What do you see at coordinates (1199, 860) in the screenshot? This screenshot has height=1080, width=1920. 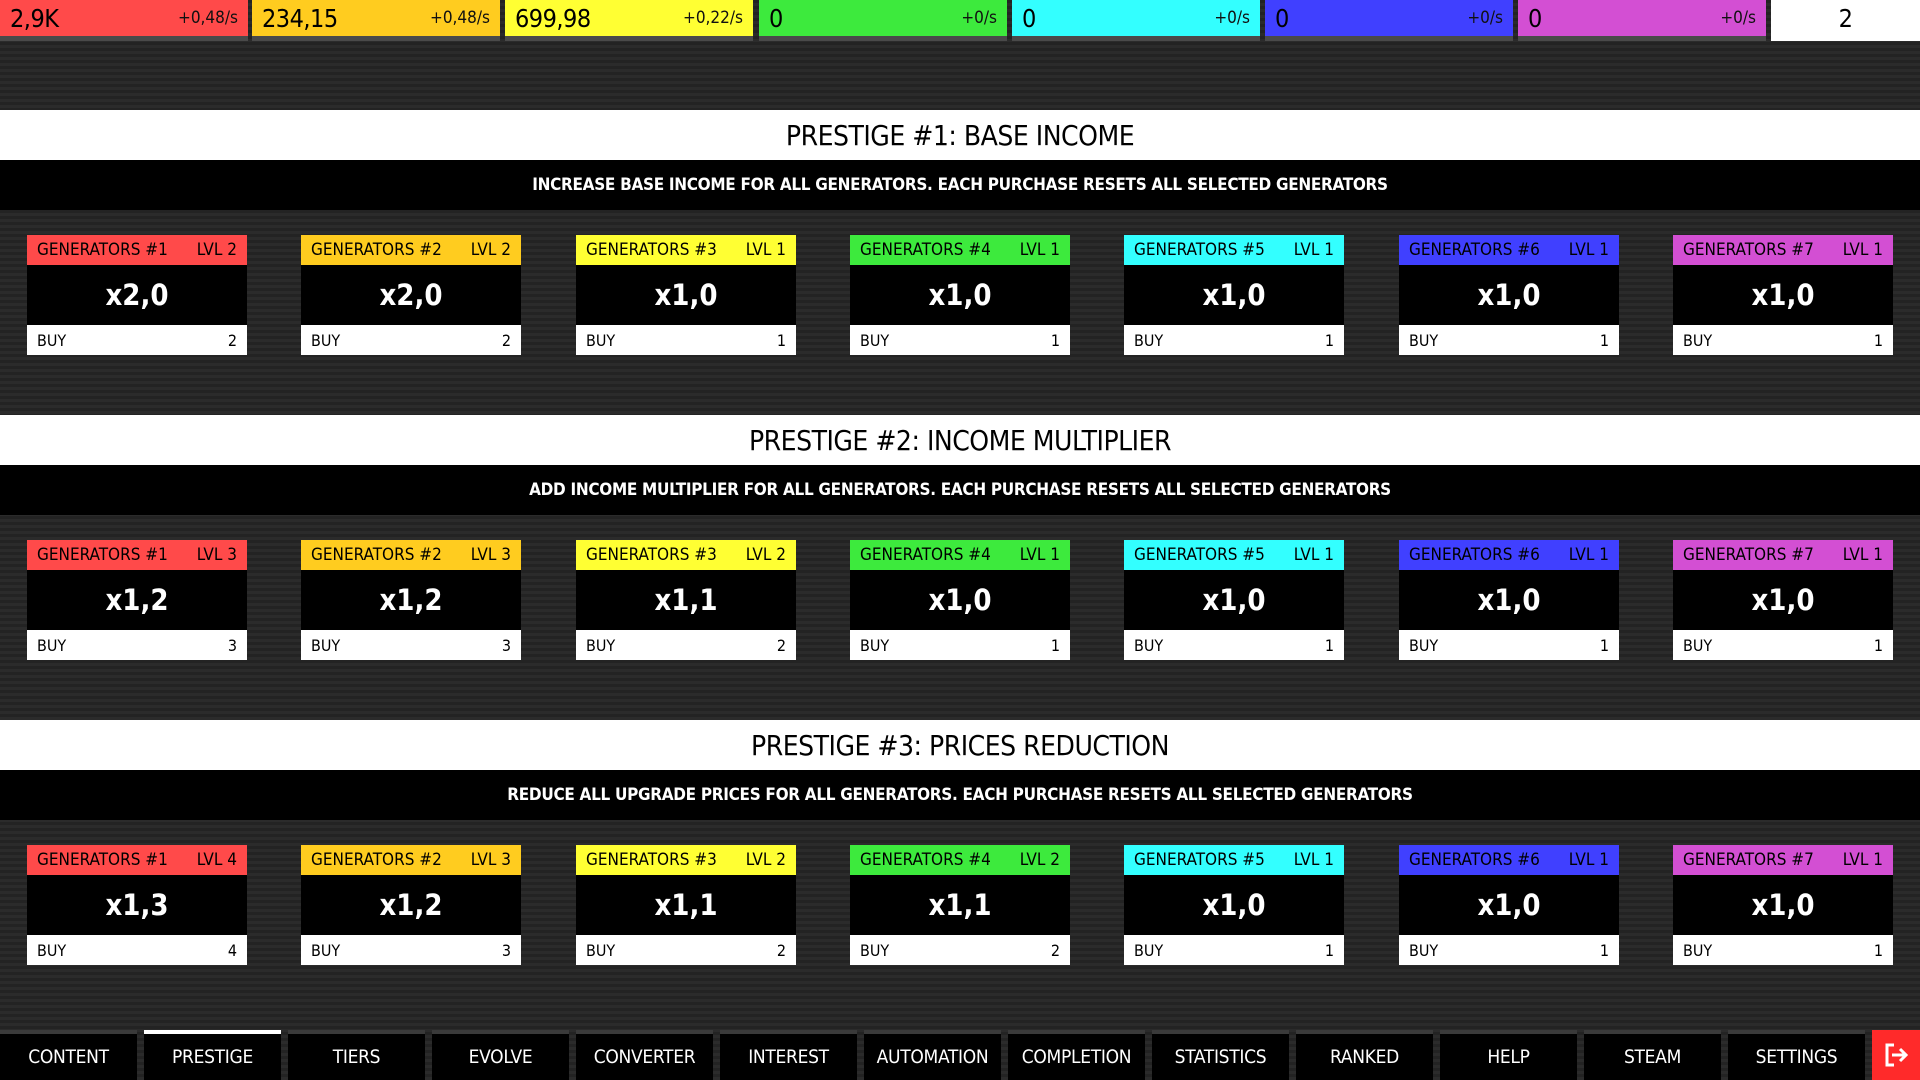 I see `generator-name: GENERATORS #5` at bounding box center [1199, 860].